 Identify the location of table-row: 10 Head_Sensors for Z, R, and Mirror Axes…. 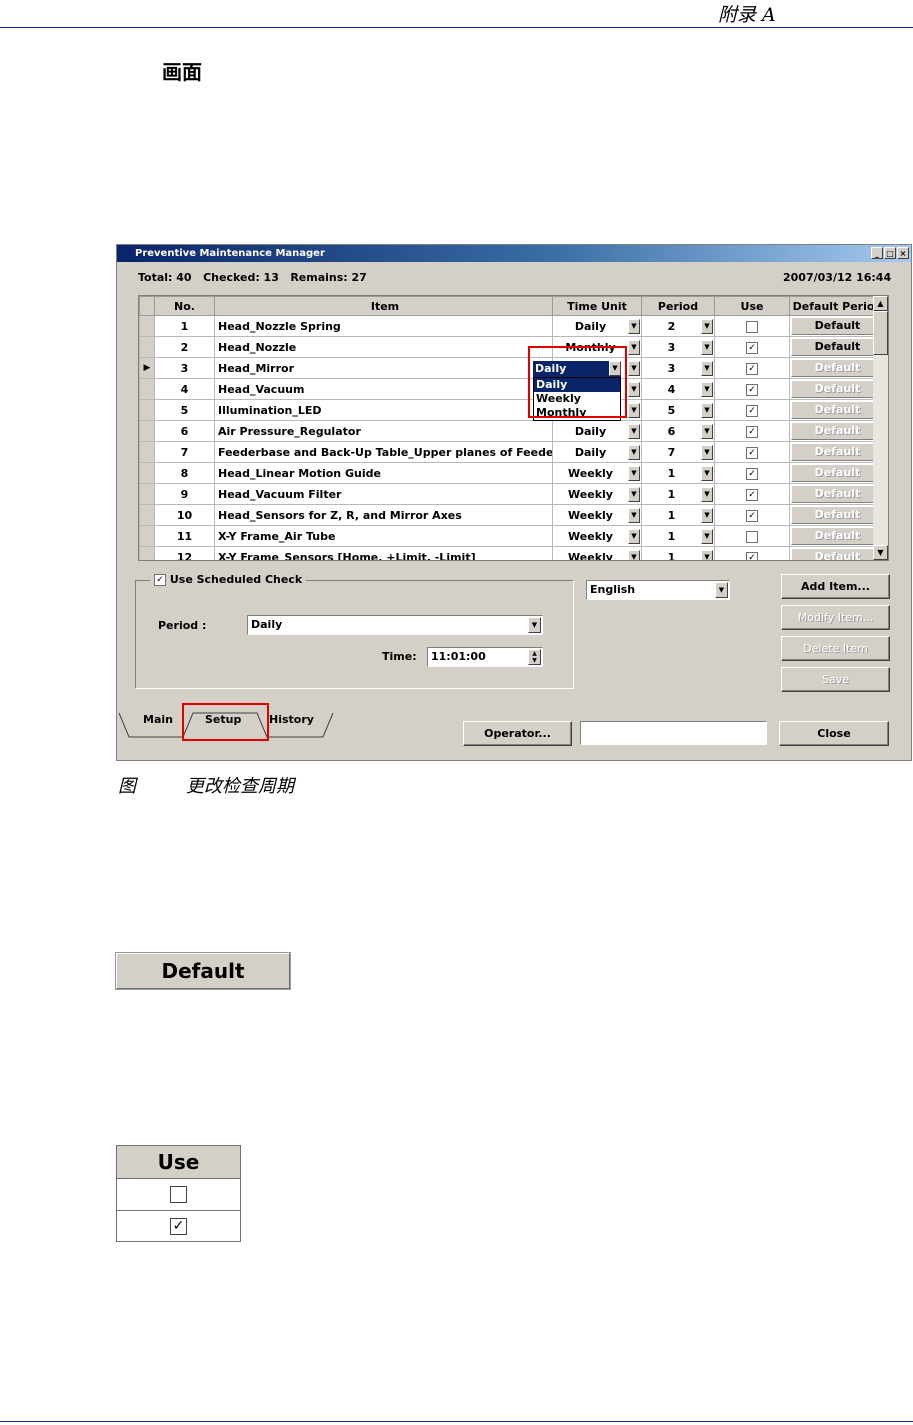
(512, 515).